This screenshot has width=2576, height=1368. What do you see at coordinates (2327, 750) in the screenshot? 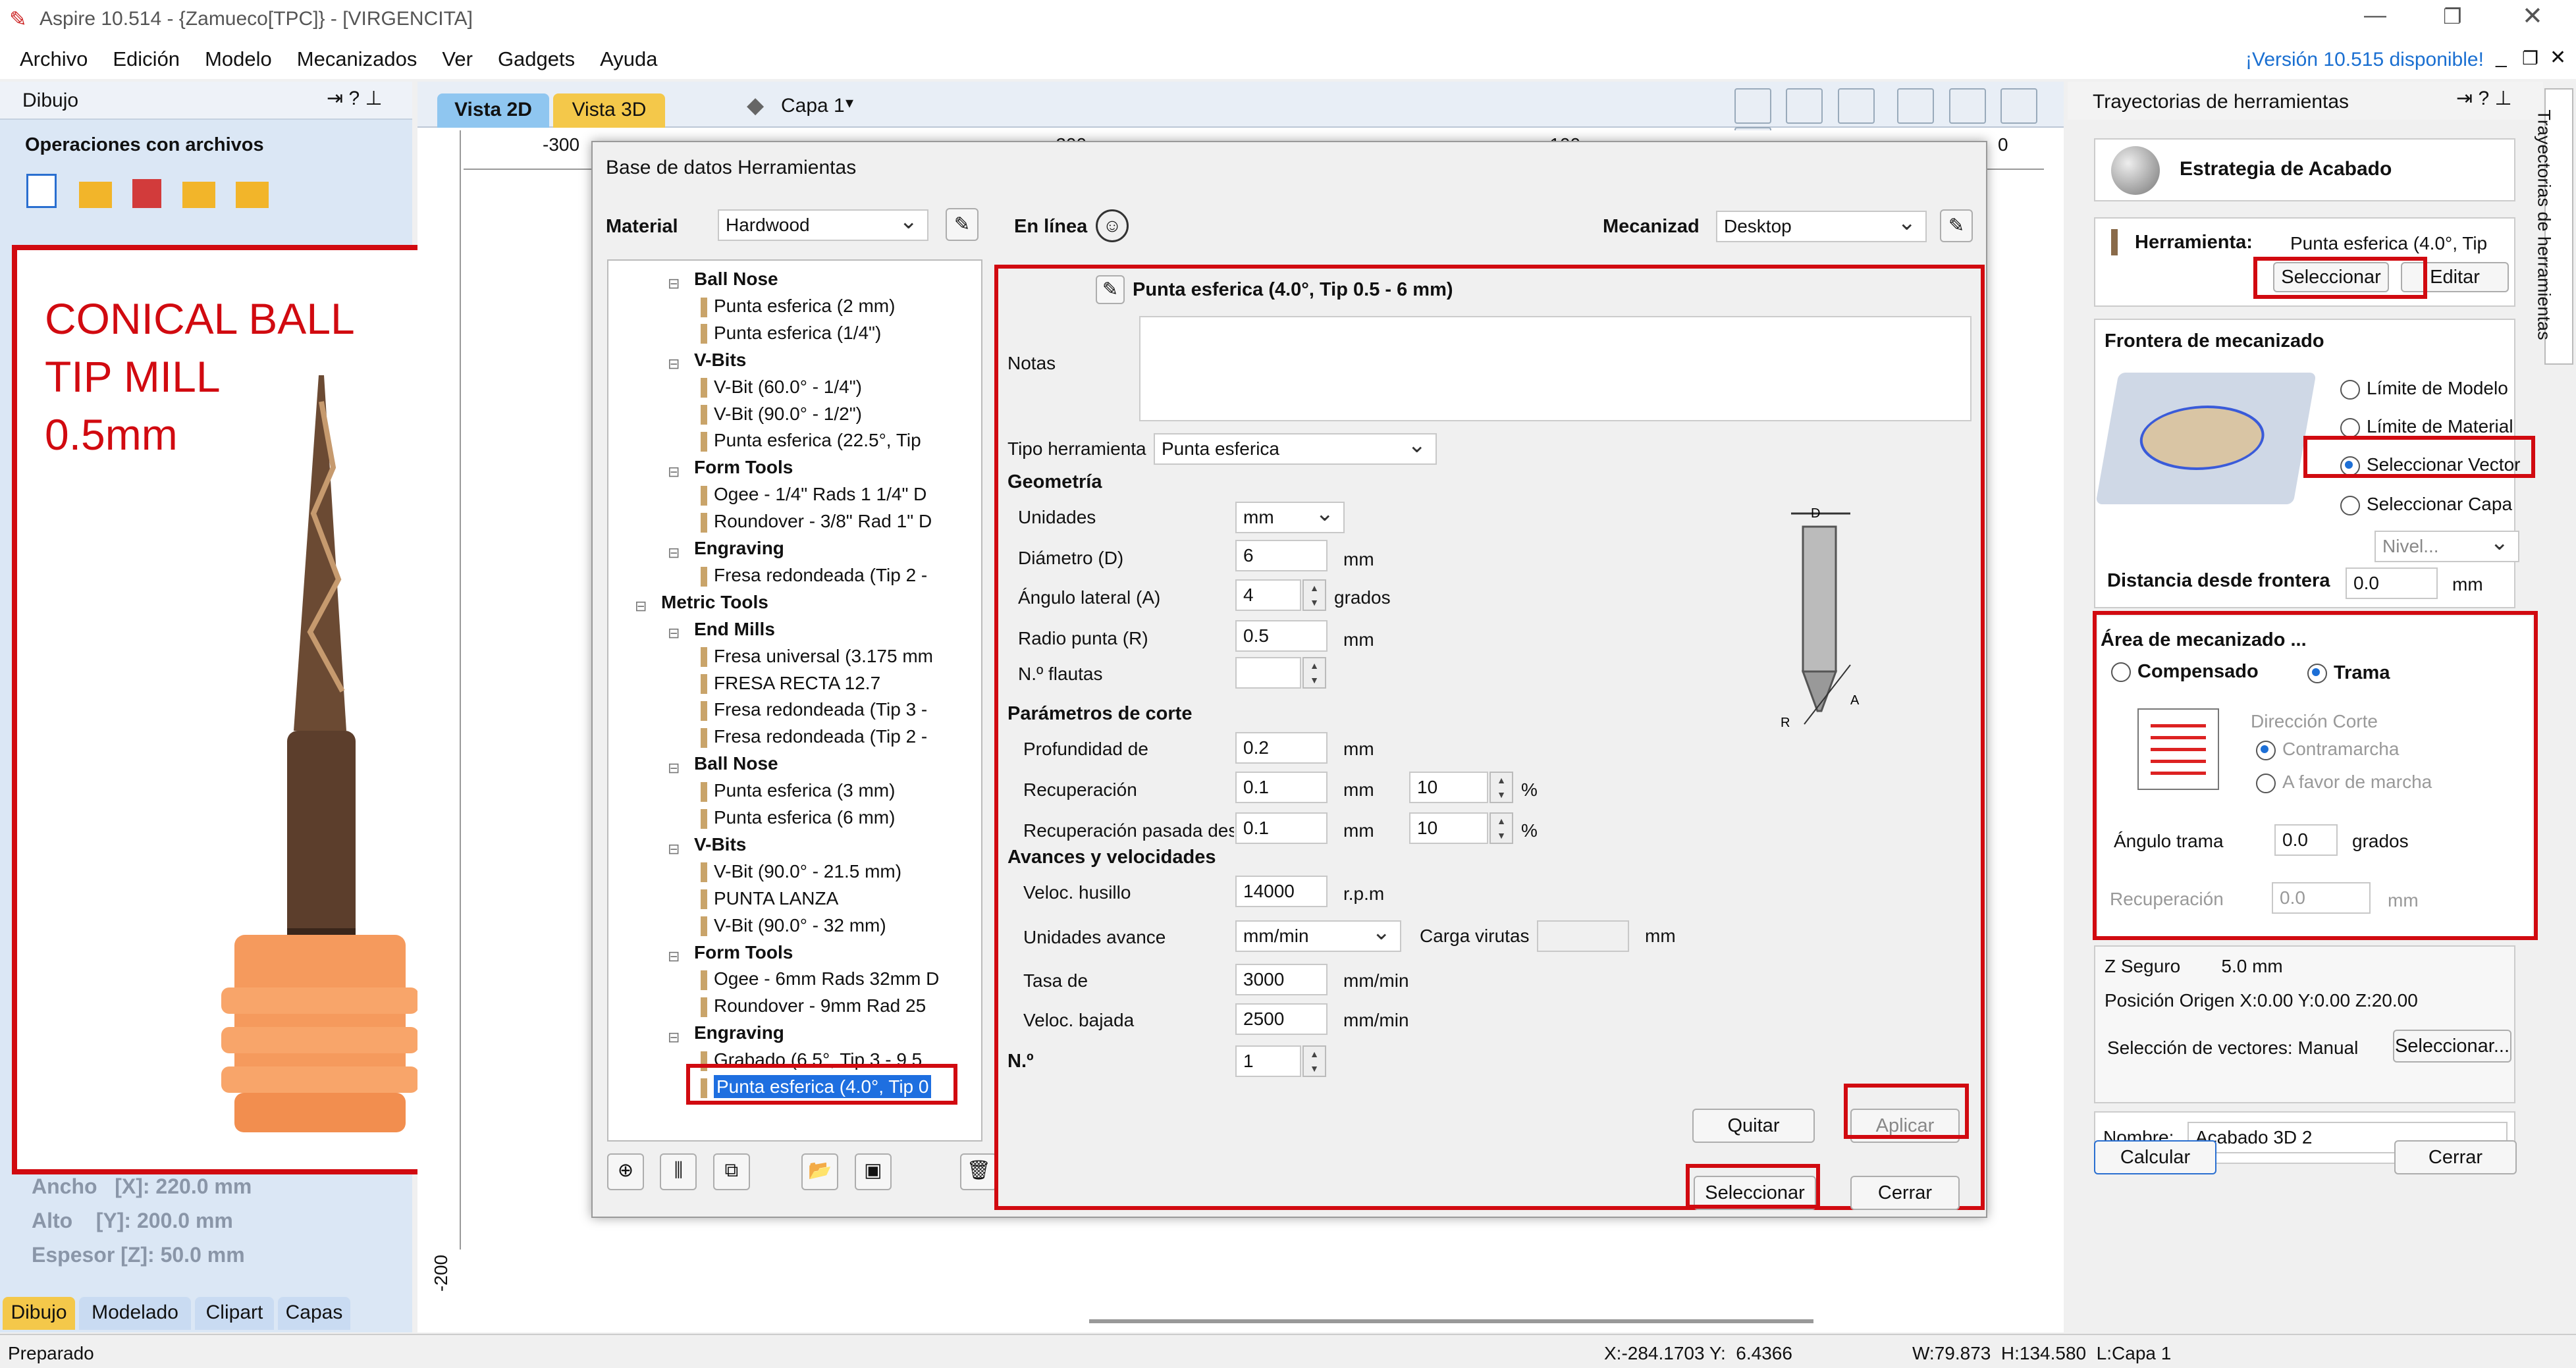
I see `climb-option: Contramarcha` at bounding box center [2327, 750].